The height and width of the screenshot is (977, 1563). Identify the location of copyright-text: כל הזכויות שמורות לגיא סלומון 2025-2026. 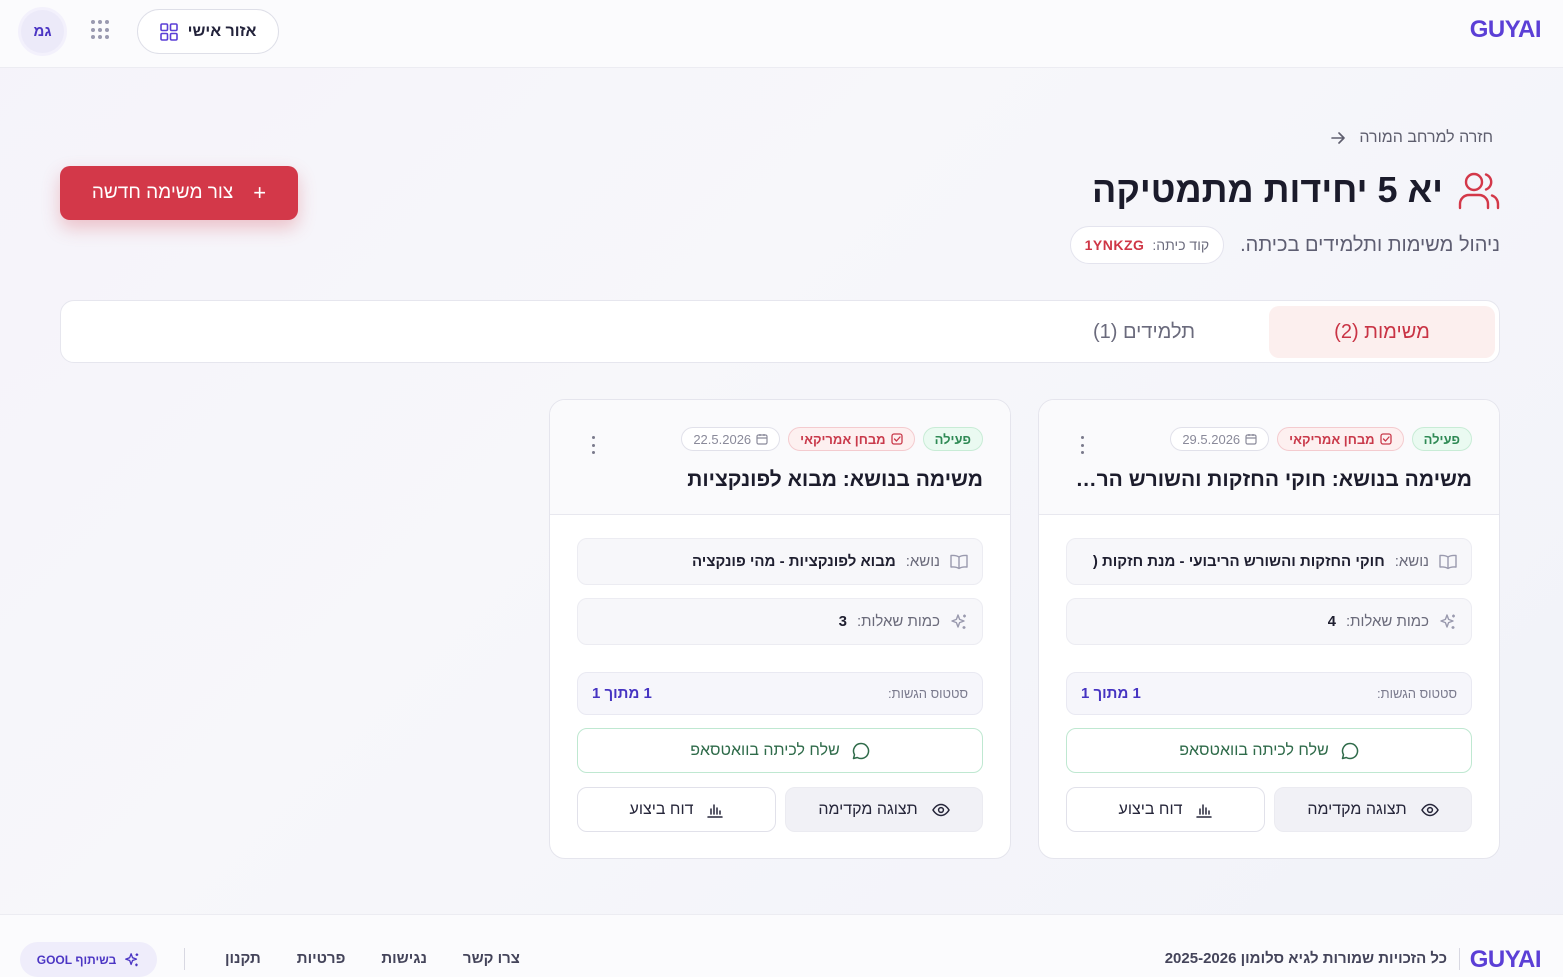
(1305, 958).